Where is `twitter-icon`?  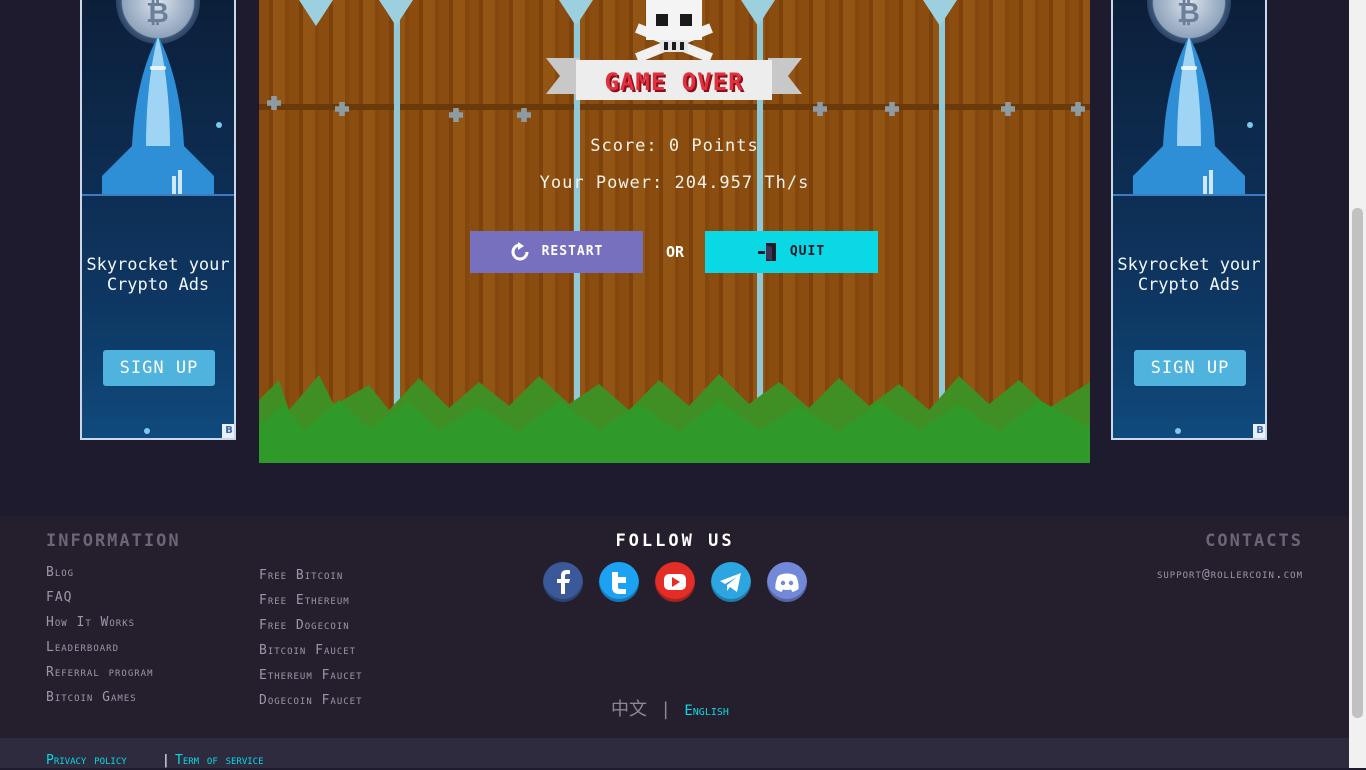
twitter-icon is located at coordinates (619, 582).